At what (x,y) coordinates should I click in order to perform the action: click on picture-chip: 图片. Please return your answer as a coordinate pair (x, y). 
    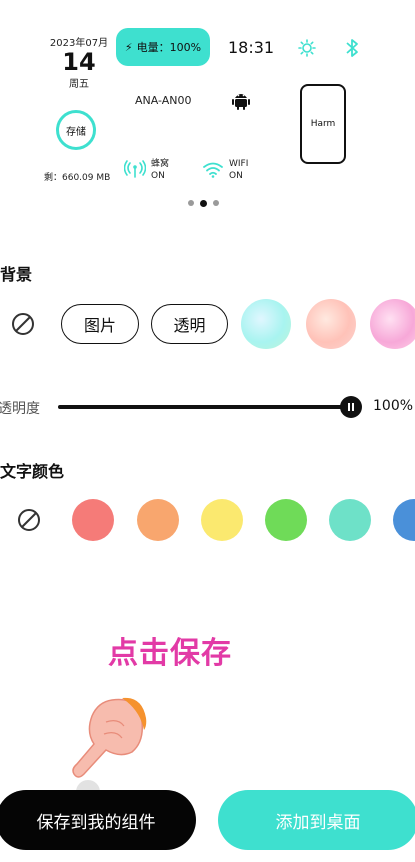
    Looking at the image, I should click on (100, 324).